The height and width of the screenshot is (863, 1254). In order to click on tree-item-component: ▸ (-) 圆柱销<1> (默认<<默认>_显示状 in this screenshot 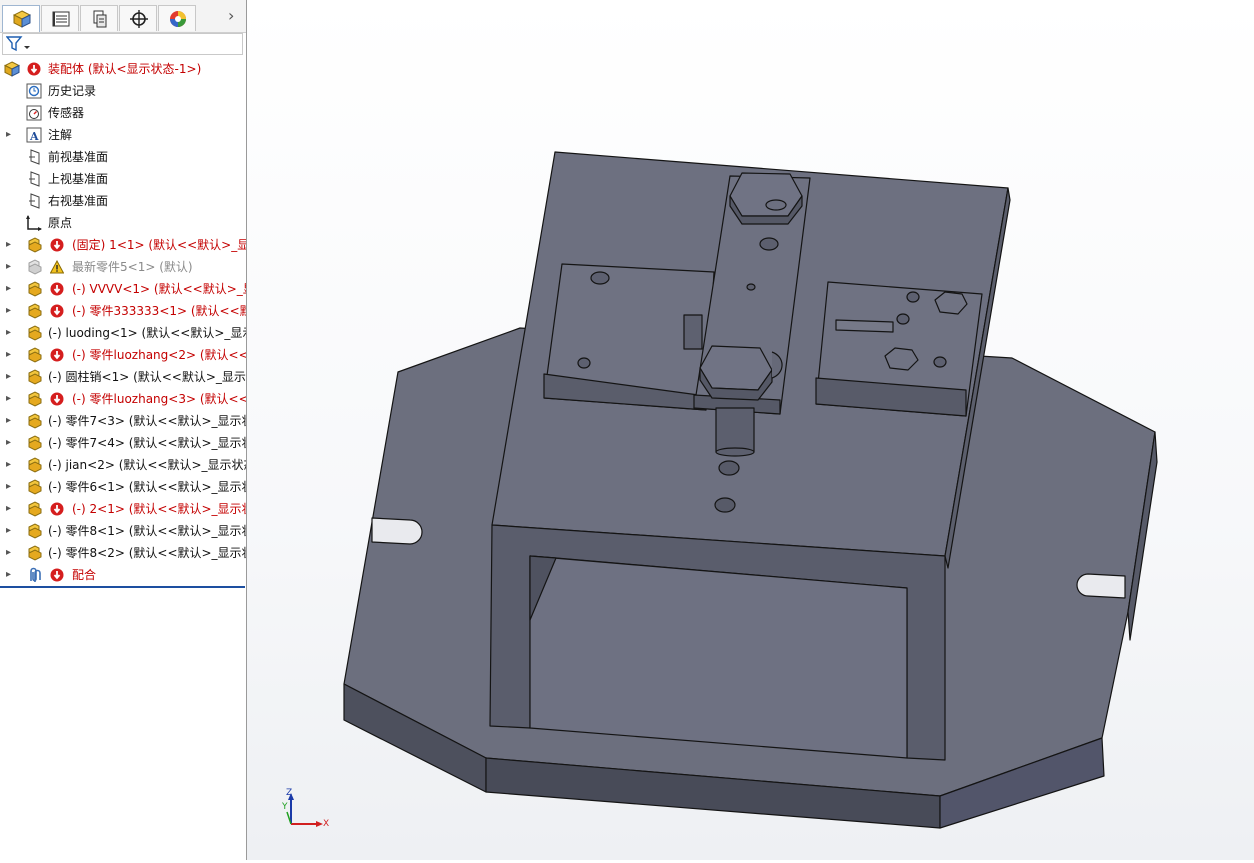, I will do `click(123, 377)`.